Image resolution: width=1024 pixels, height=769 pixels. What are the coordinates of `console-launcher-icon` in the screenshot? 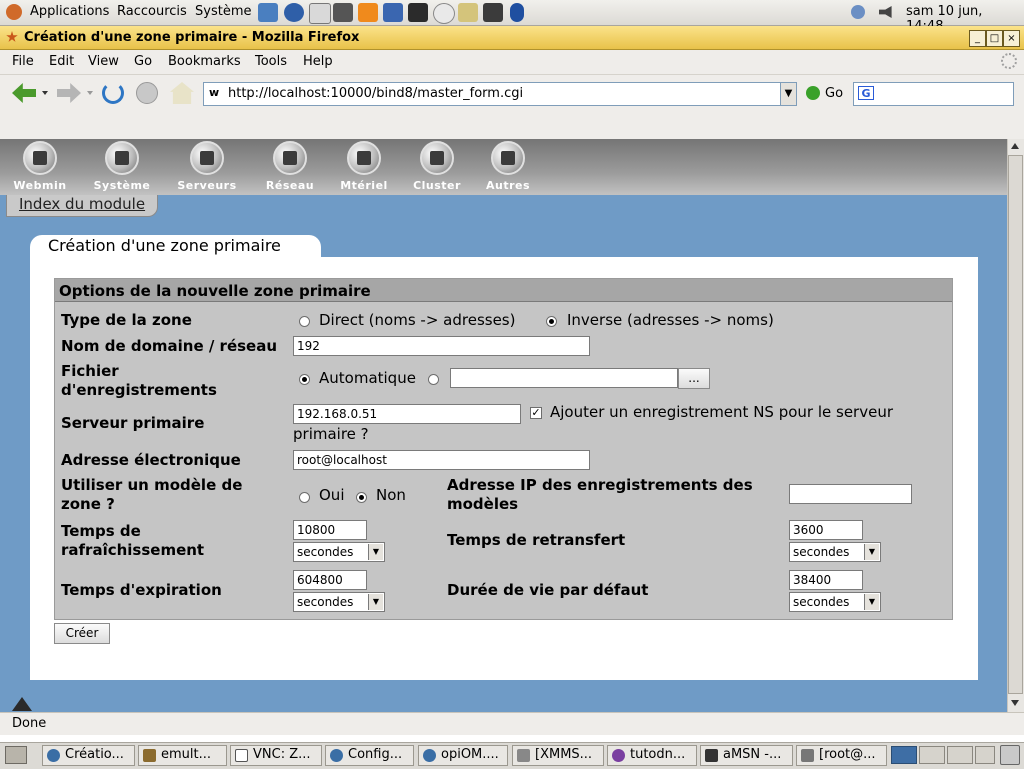 It's located at (493, 12).